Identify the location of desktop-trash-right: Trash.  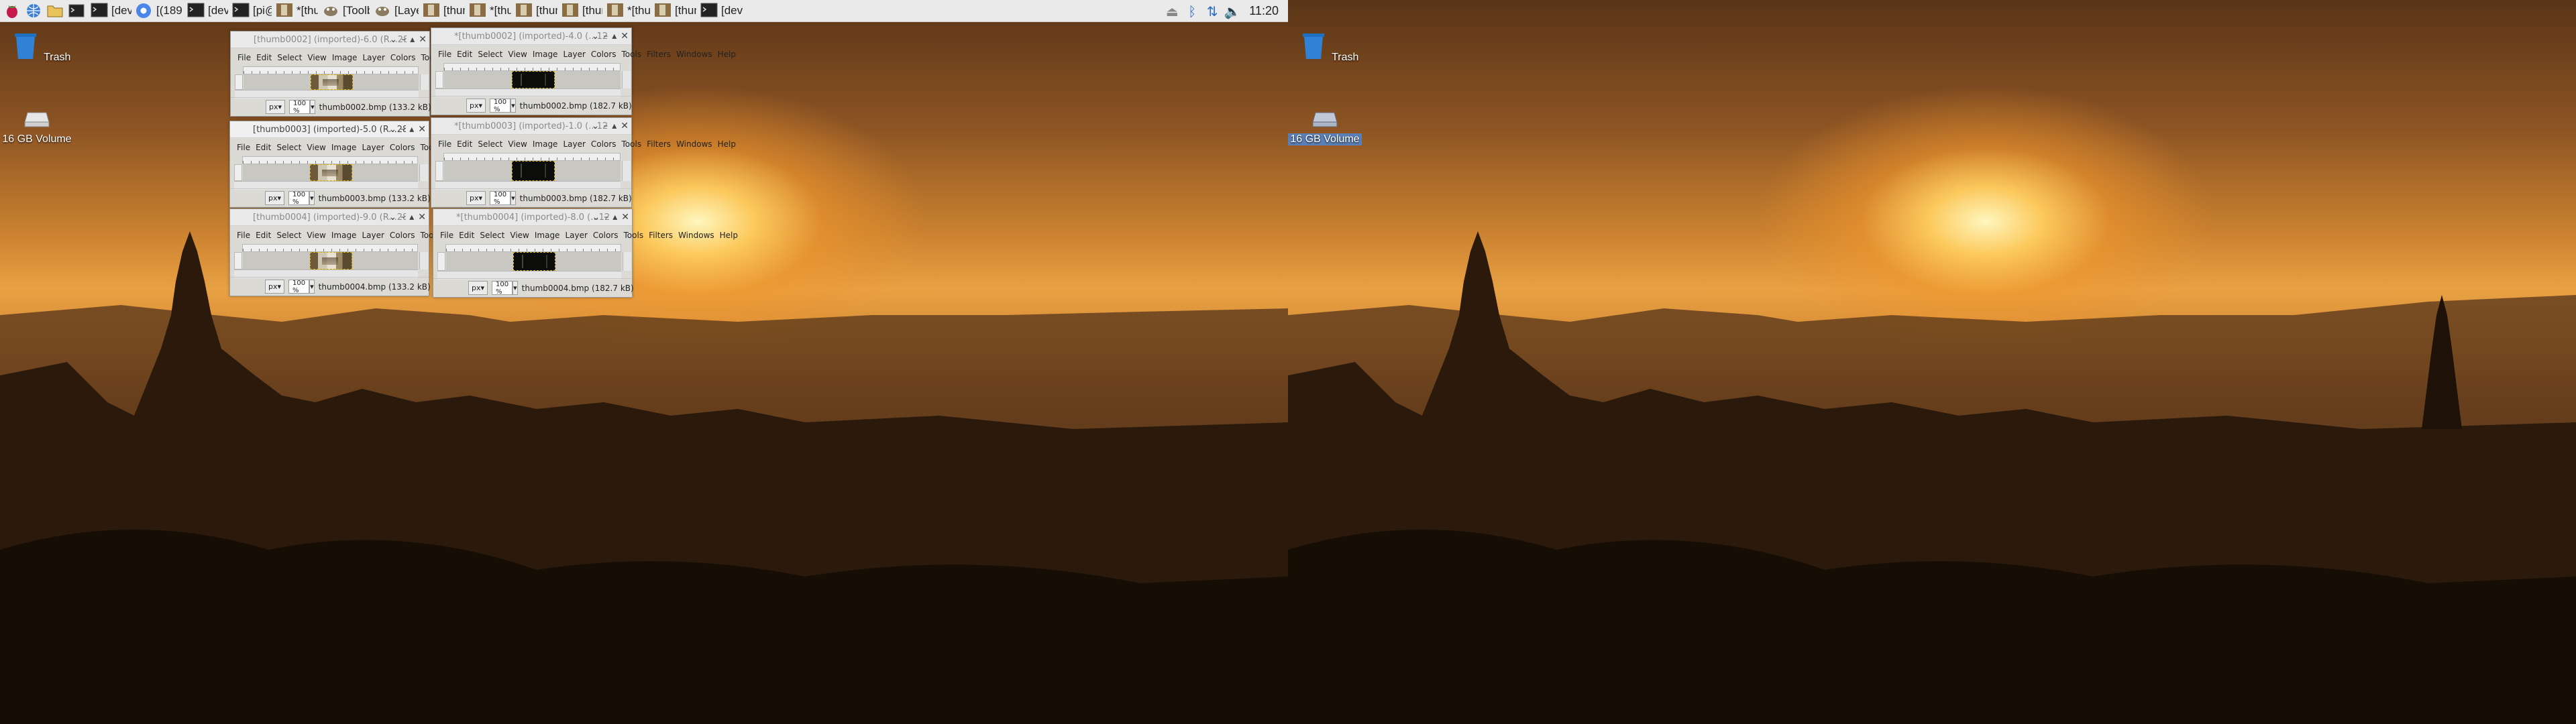
(1330, 47).